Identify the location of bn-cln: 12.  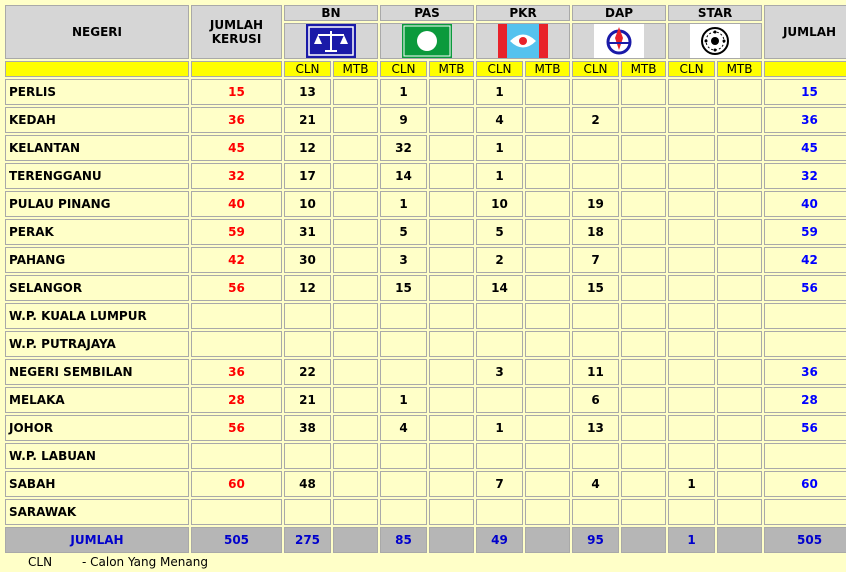
(307, 288).